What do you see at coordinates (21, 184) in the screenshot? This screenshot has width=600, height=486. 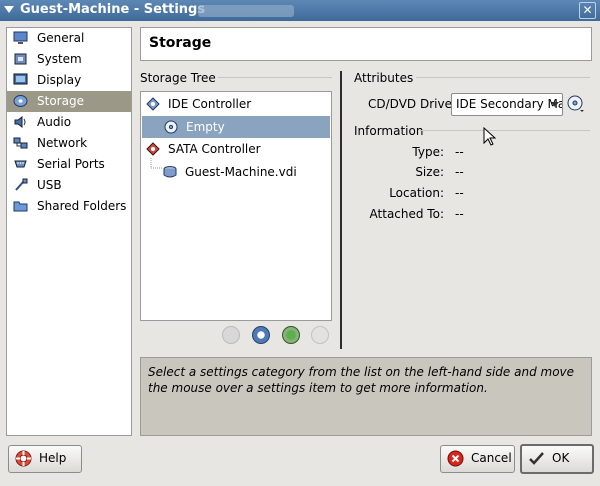 I see `usb-icon` at bounding box center [21, 184].